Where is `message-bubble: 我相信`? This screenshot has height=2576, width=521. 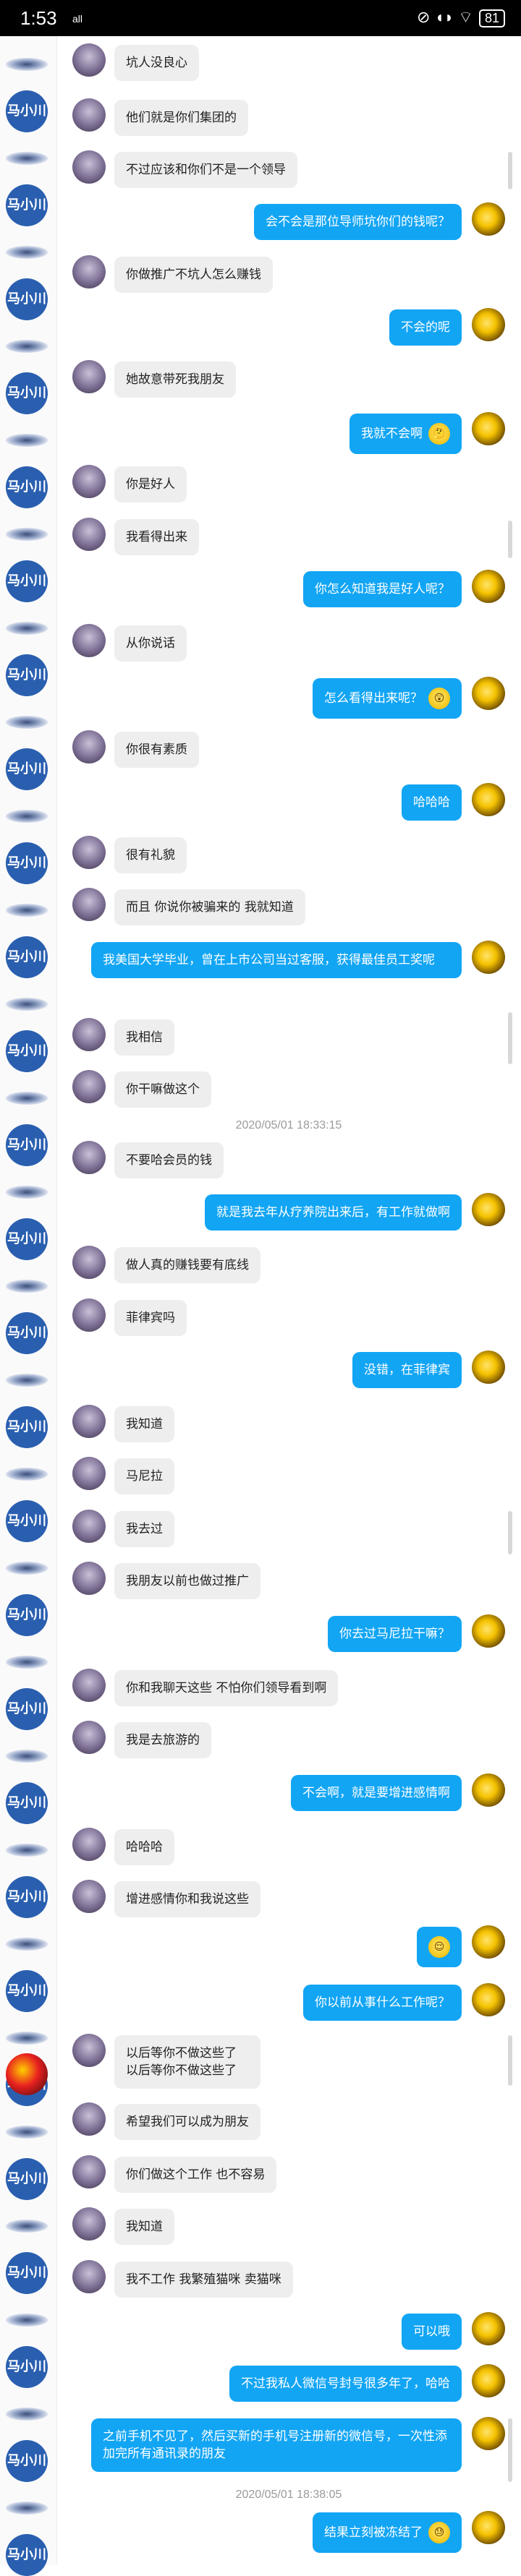 message-bubble: 我相信 is located at coordinates (144, 1037).